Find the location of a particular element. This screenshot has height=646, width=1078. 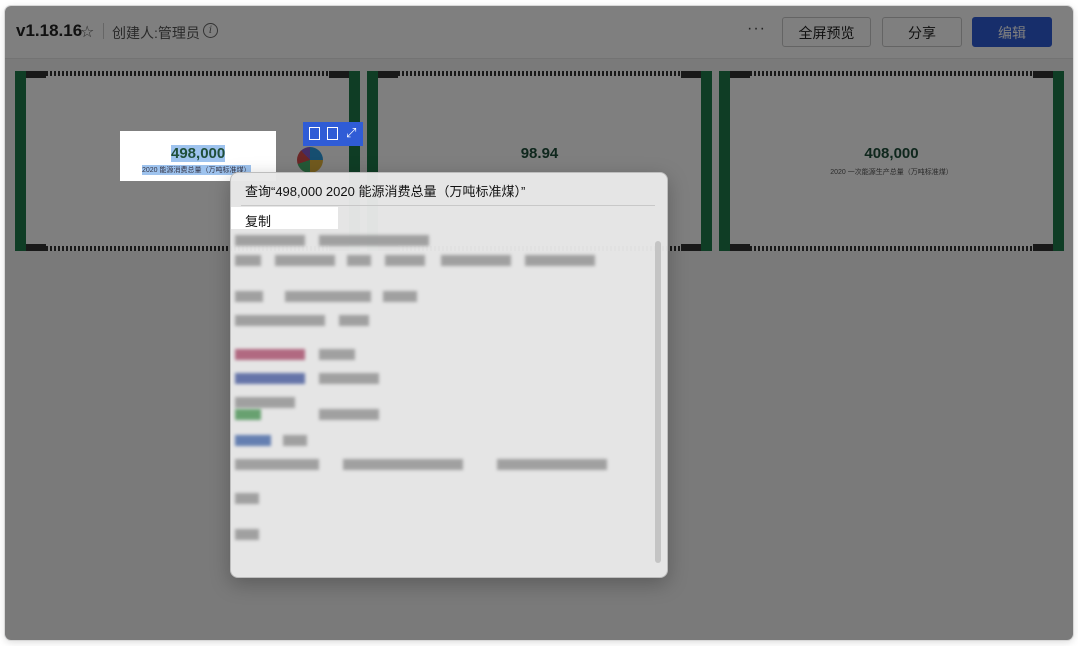

menu-divider is located at coordinates (448, 205).